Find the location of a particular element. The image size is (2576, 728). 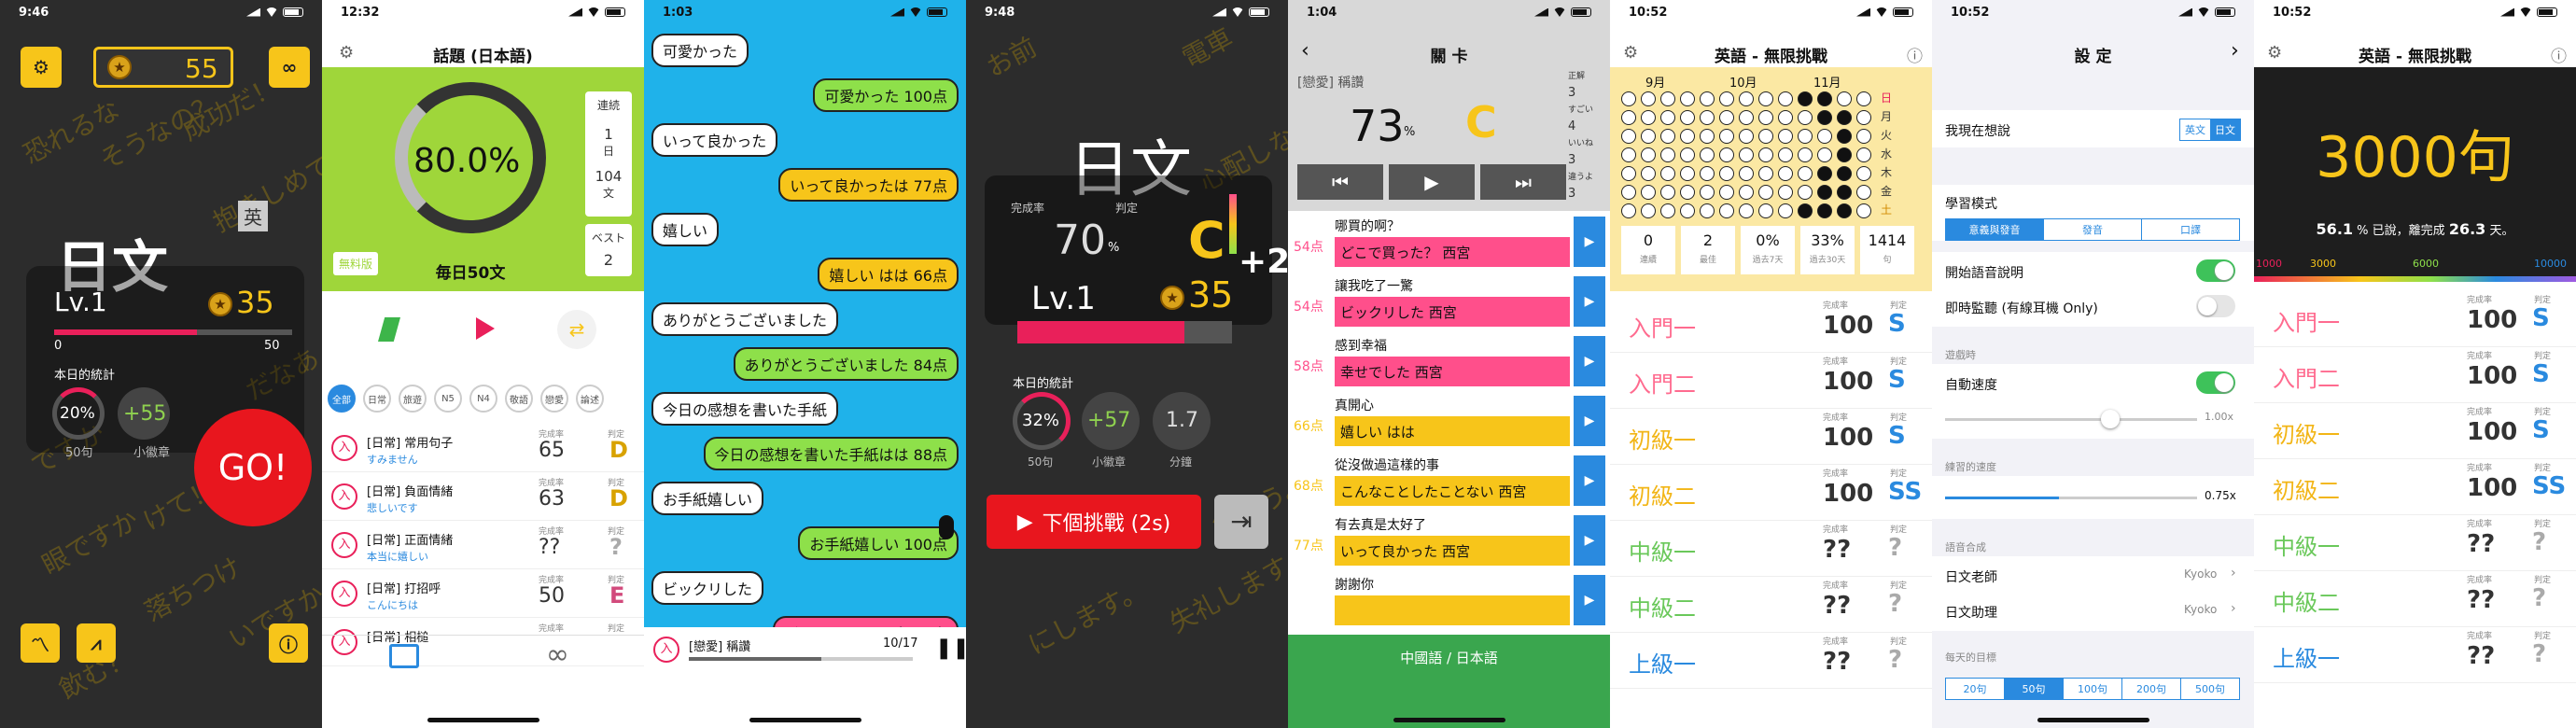

next-icon: ⏭ is located at coordinates (1523, 182).